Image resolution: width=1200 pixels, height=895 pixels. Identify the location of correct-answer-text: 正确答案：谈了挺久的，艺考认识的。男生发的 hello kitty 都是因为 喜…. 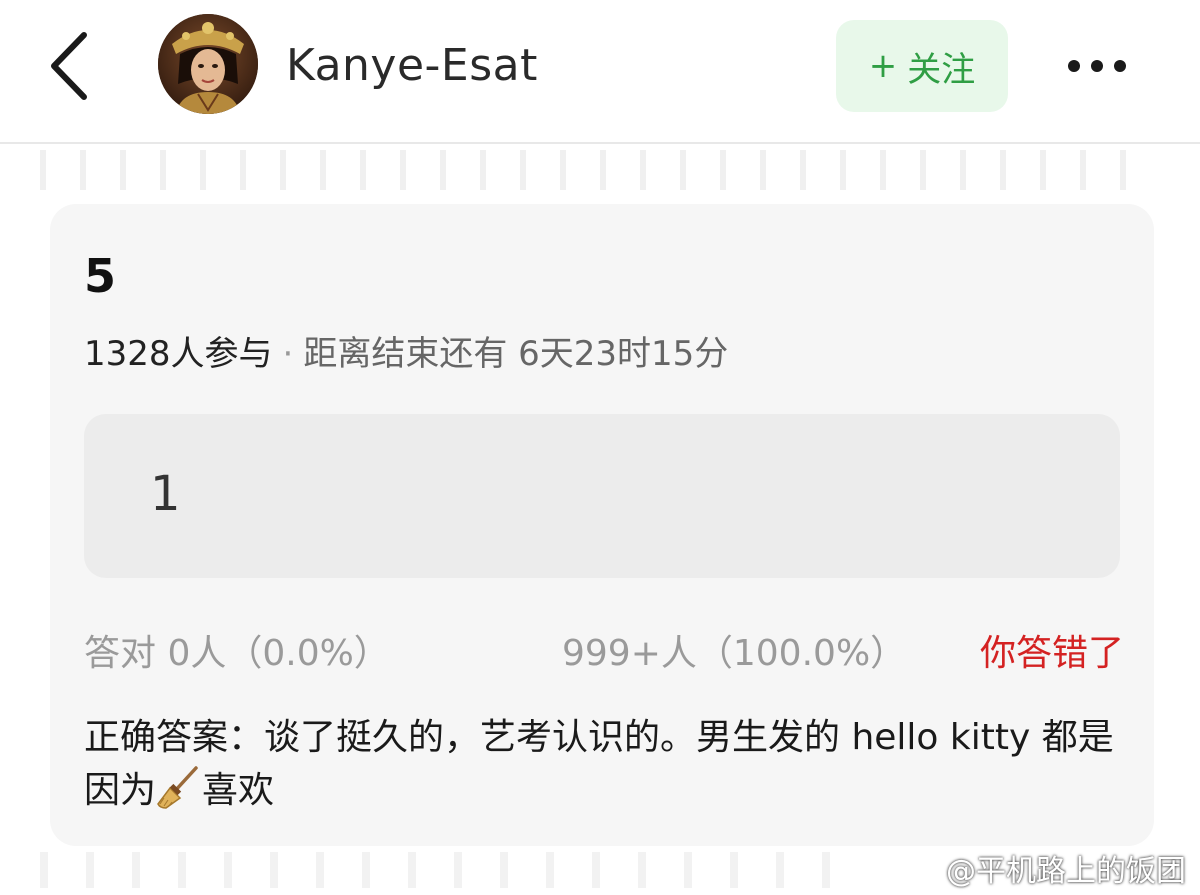
(599, 764).